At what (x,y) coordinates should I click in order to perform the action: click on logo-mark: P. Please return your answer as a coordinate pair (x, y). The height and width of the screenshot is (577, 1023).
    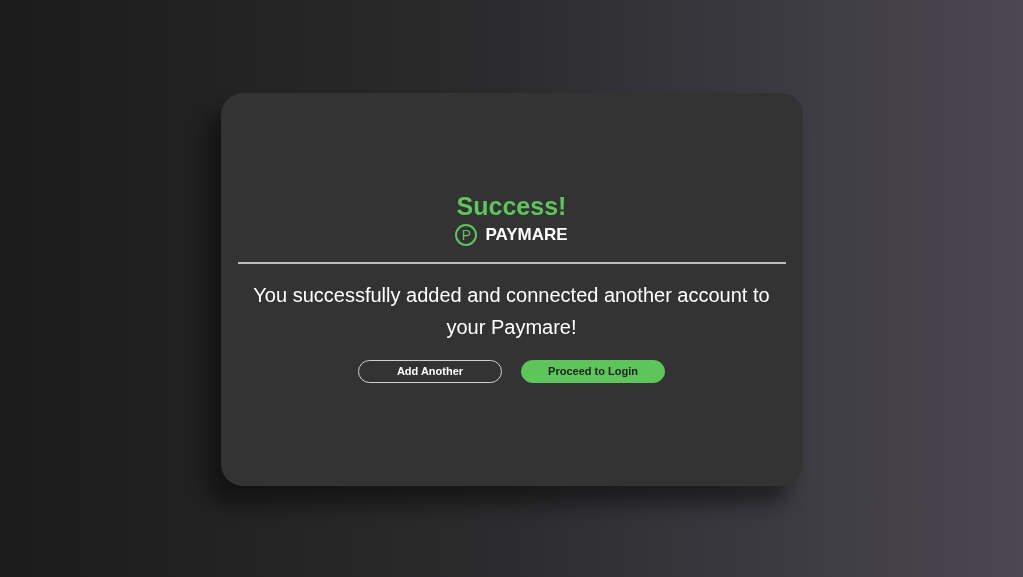
    Looking at the image, I should click on (466, 234).